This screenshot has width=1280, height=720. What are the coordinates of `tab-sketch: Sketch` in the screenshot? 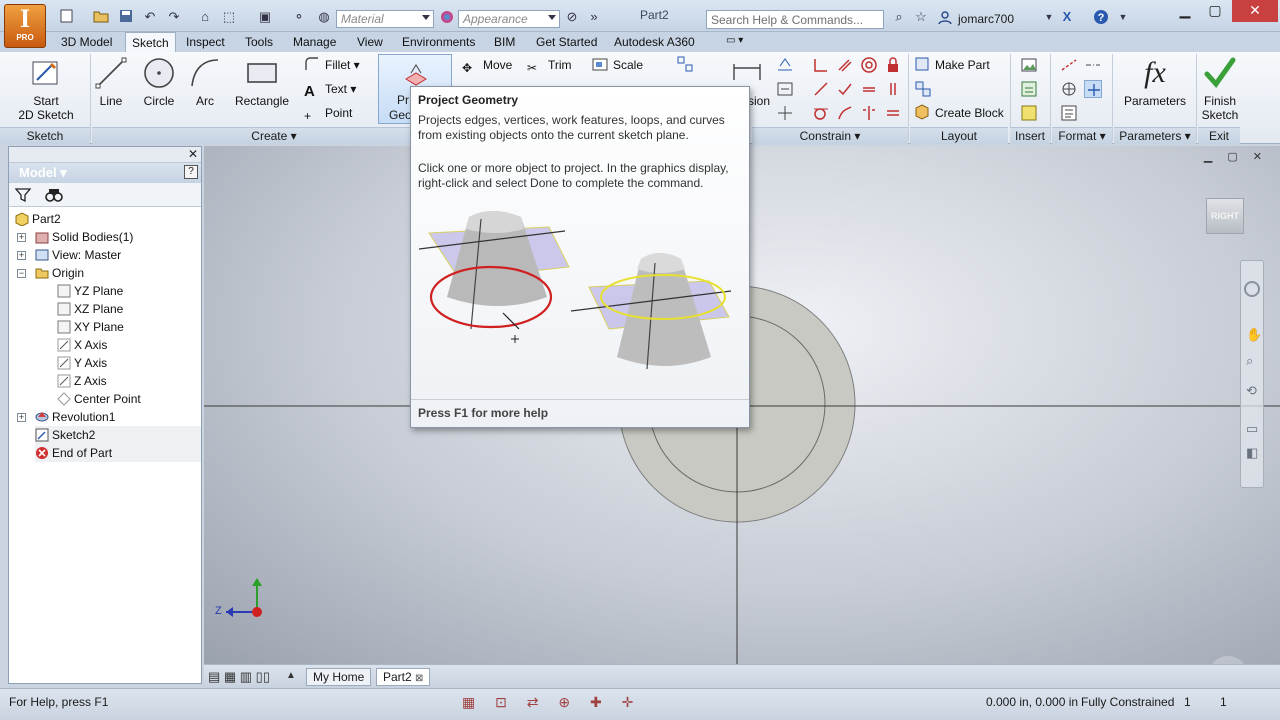 It's located at (150, 42).